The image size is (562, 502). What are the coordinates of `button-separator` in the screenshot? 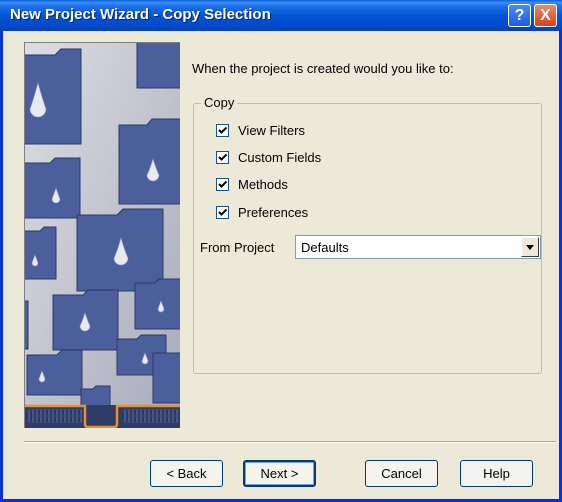 It's located at (290, 442).